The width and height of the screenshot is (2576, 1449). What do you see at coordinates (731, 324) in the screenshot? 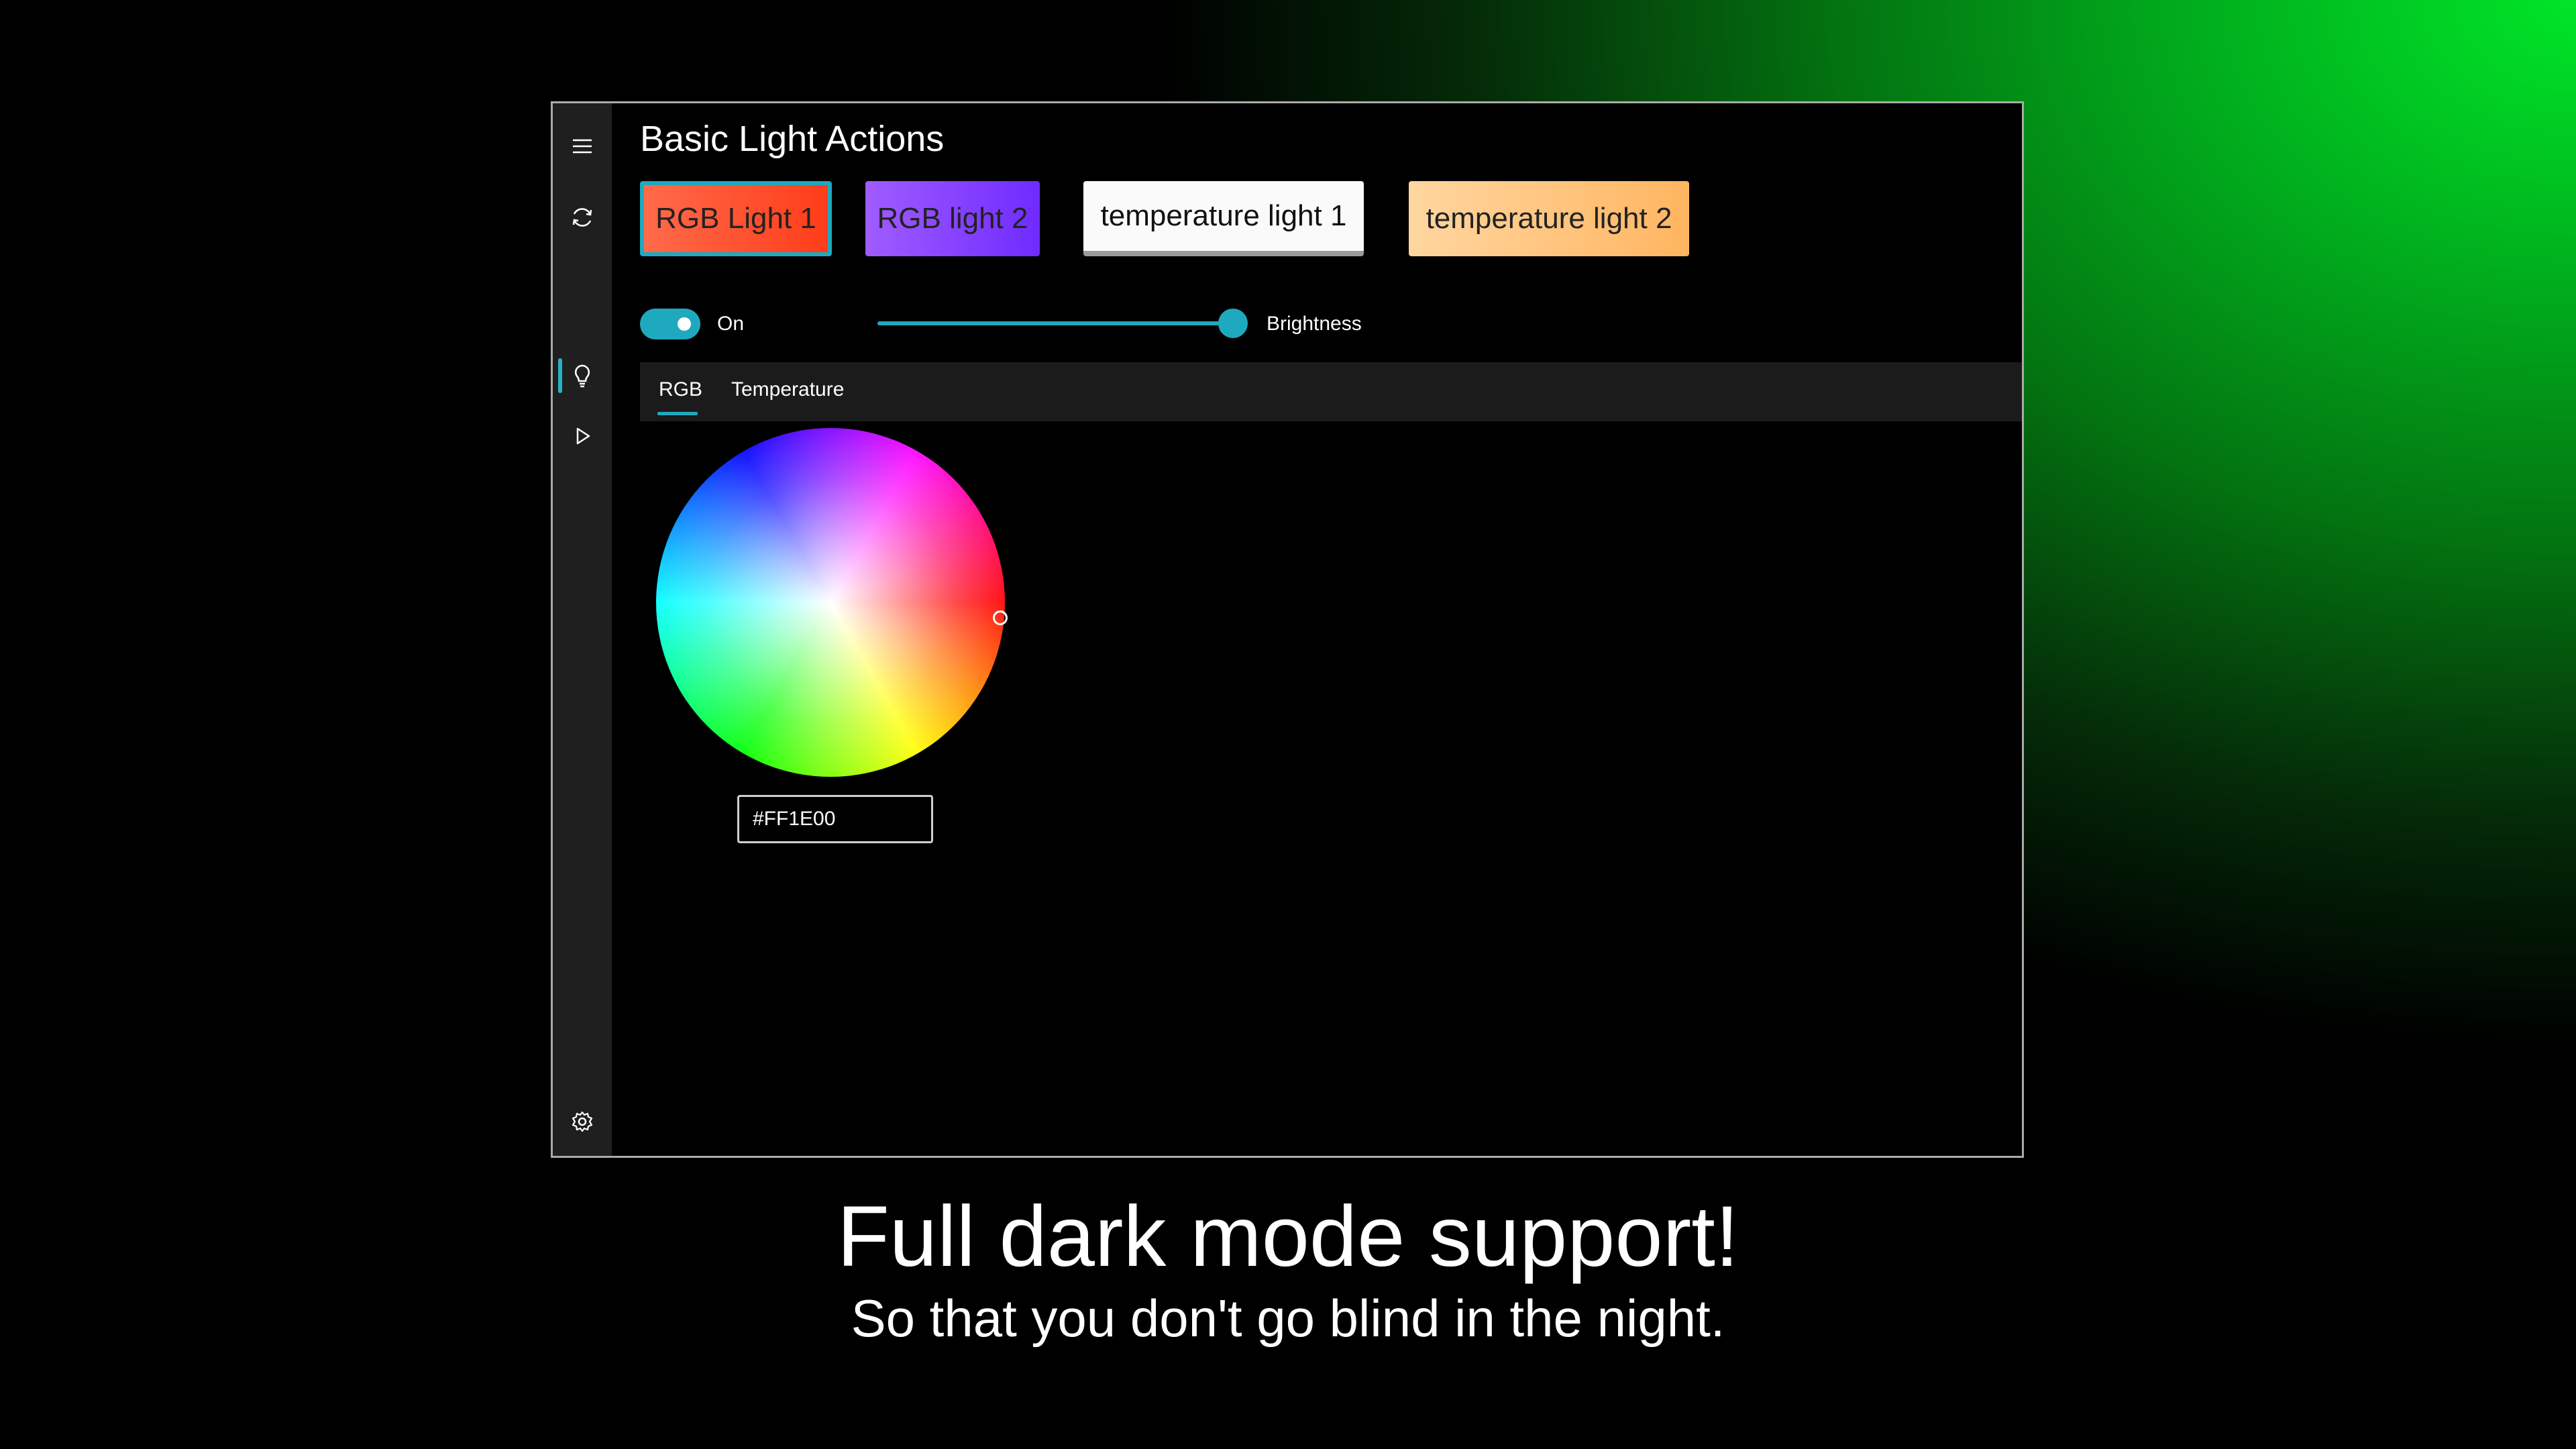
I see `power-toggle-label: On` at bounding box center [731, 324].